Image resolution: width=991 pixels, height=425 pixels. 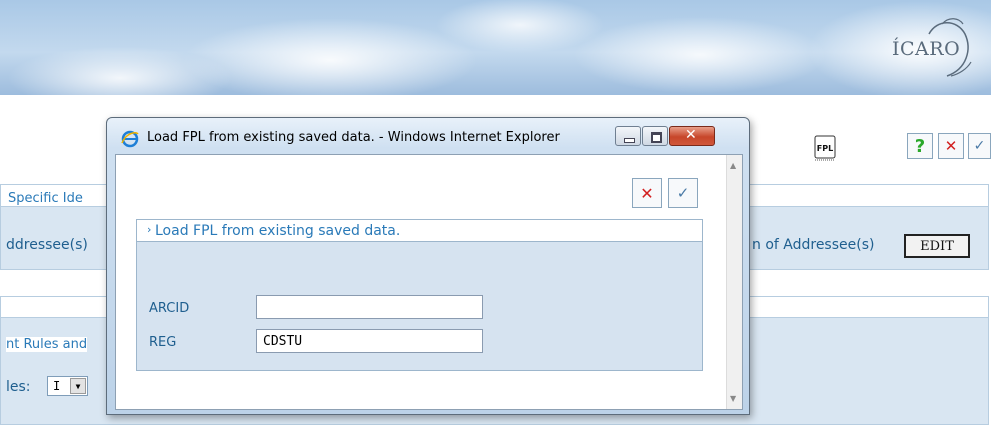 I want to click on addressees-label: ddressee(s), so click(x=47, y=245).